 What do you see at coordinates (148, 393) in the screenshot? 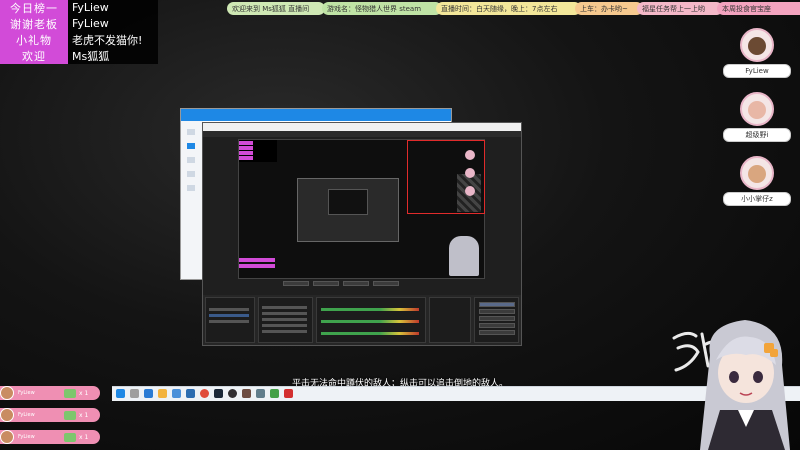
I see `edge-icon` at bounding box center [148, 393].